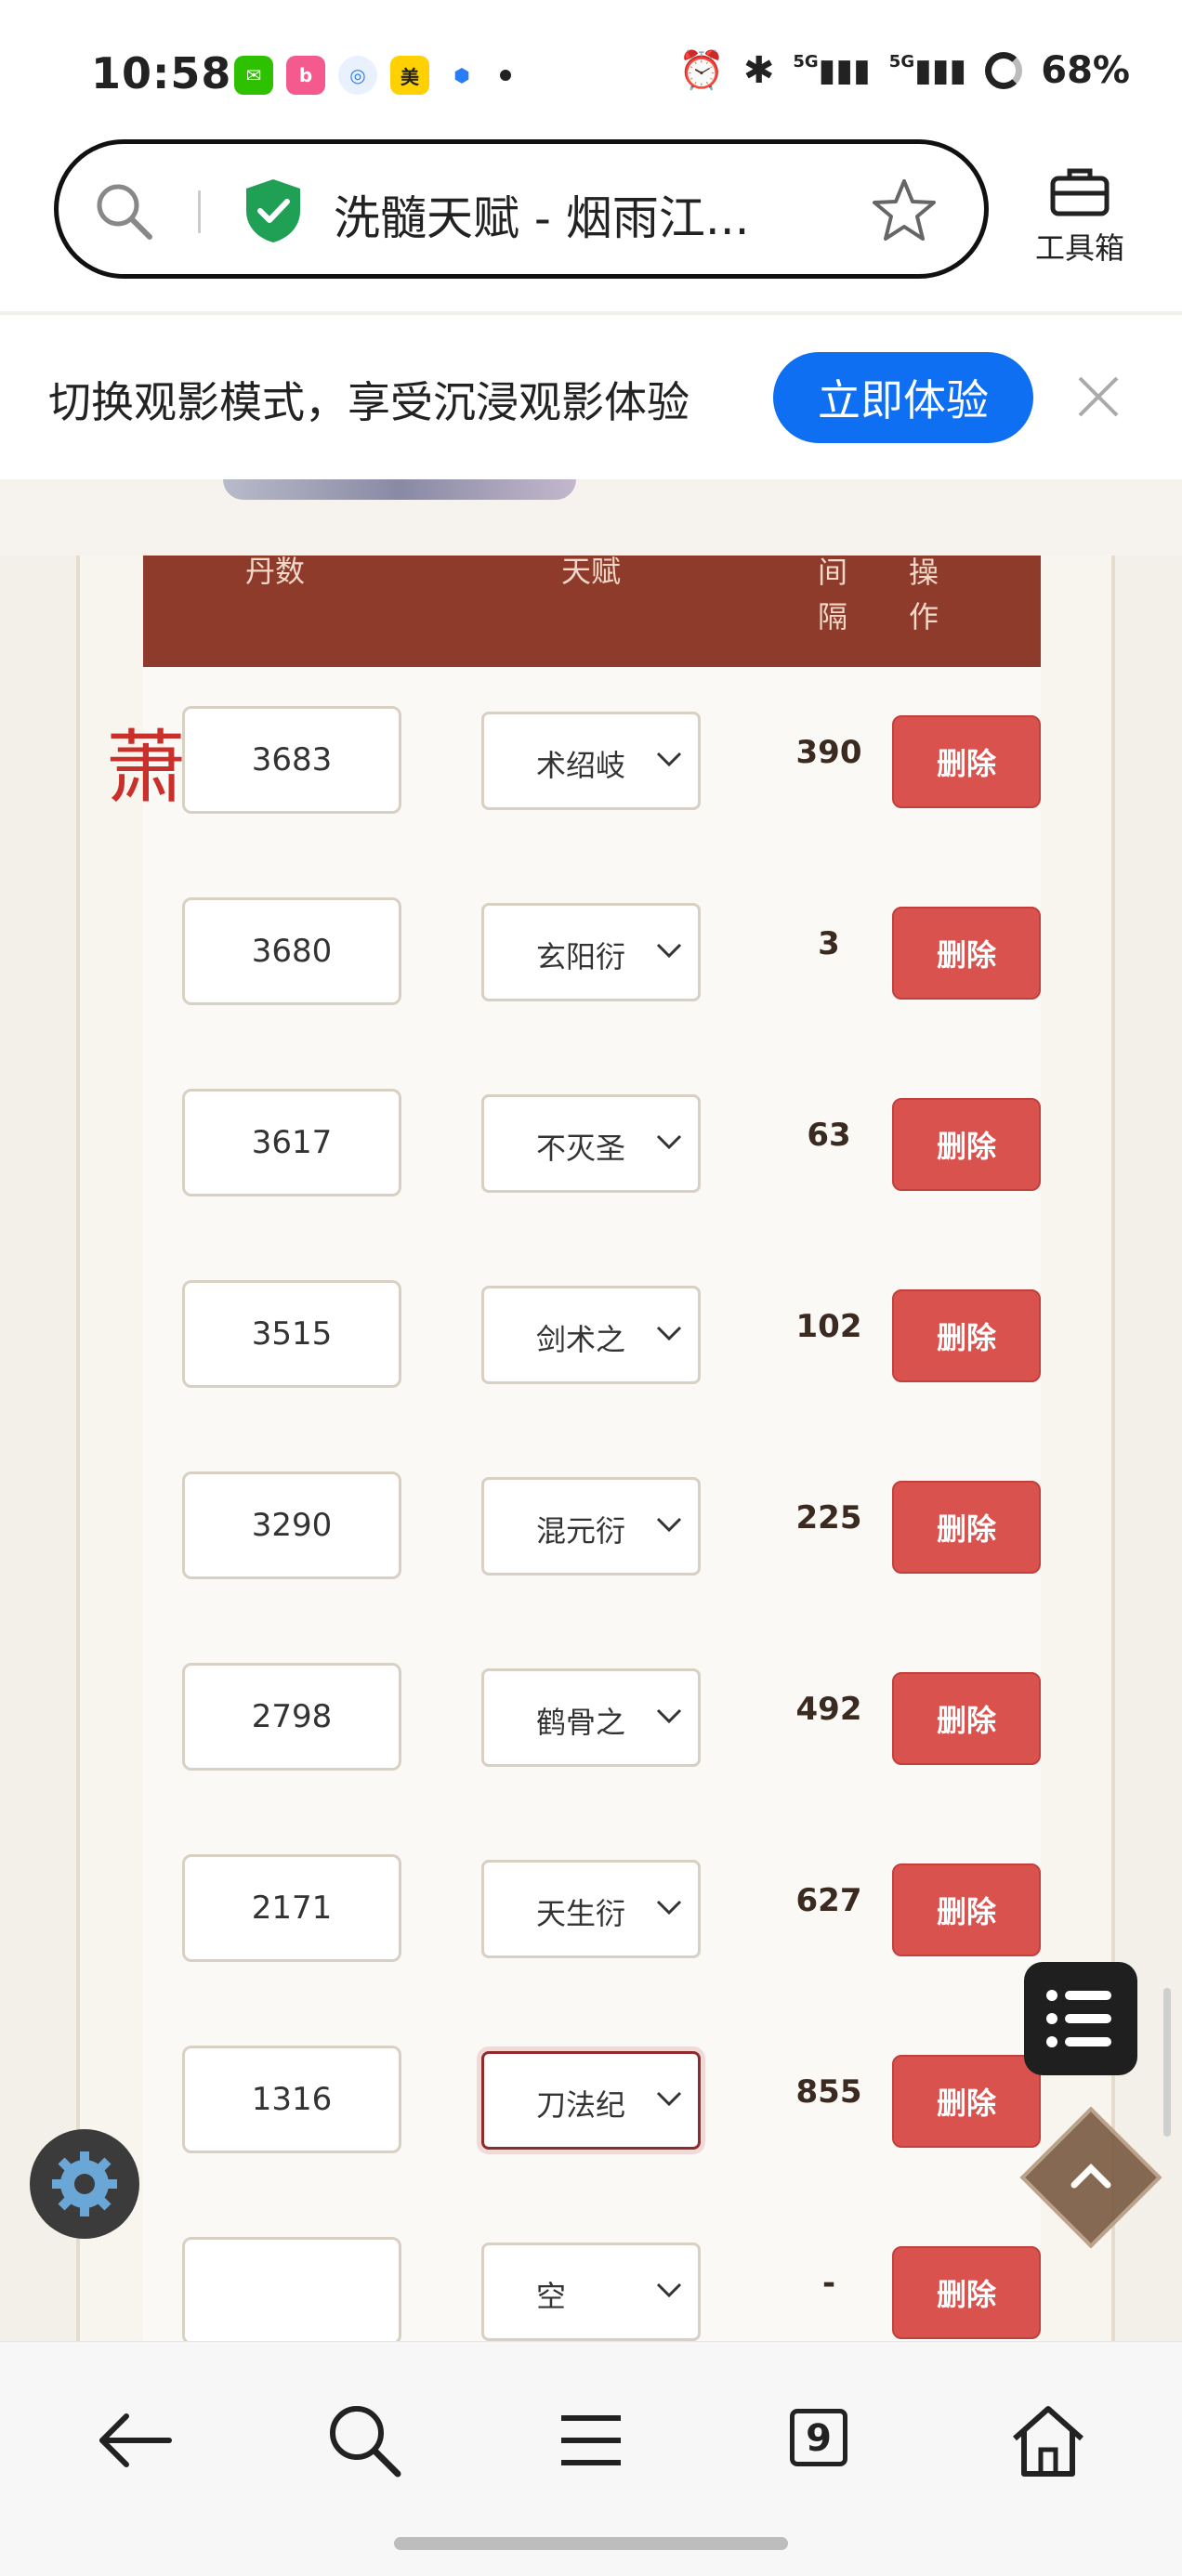  What do you see at coordinates (828, 1517) in the screenshot?
I see `gap-value: 225` at bounding box center [828, 1517].